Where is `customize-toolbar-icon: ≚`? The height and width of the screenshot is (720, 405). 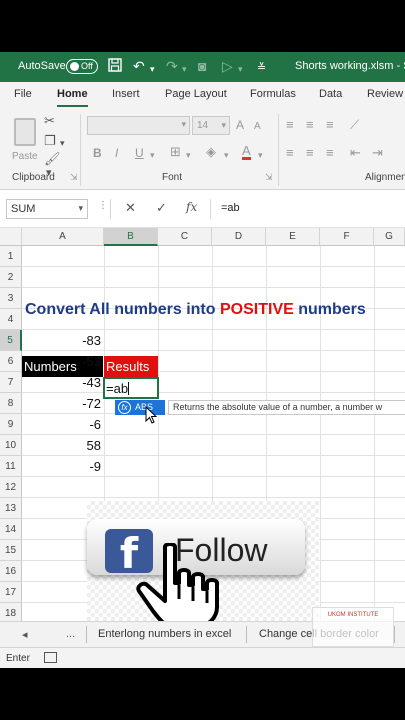
customize-toolbar-icon: ≚ is located at coordinates (261, 68).